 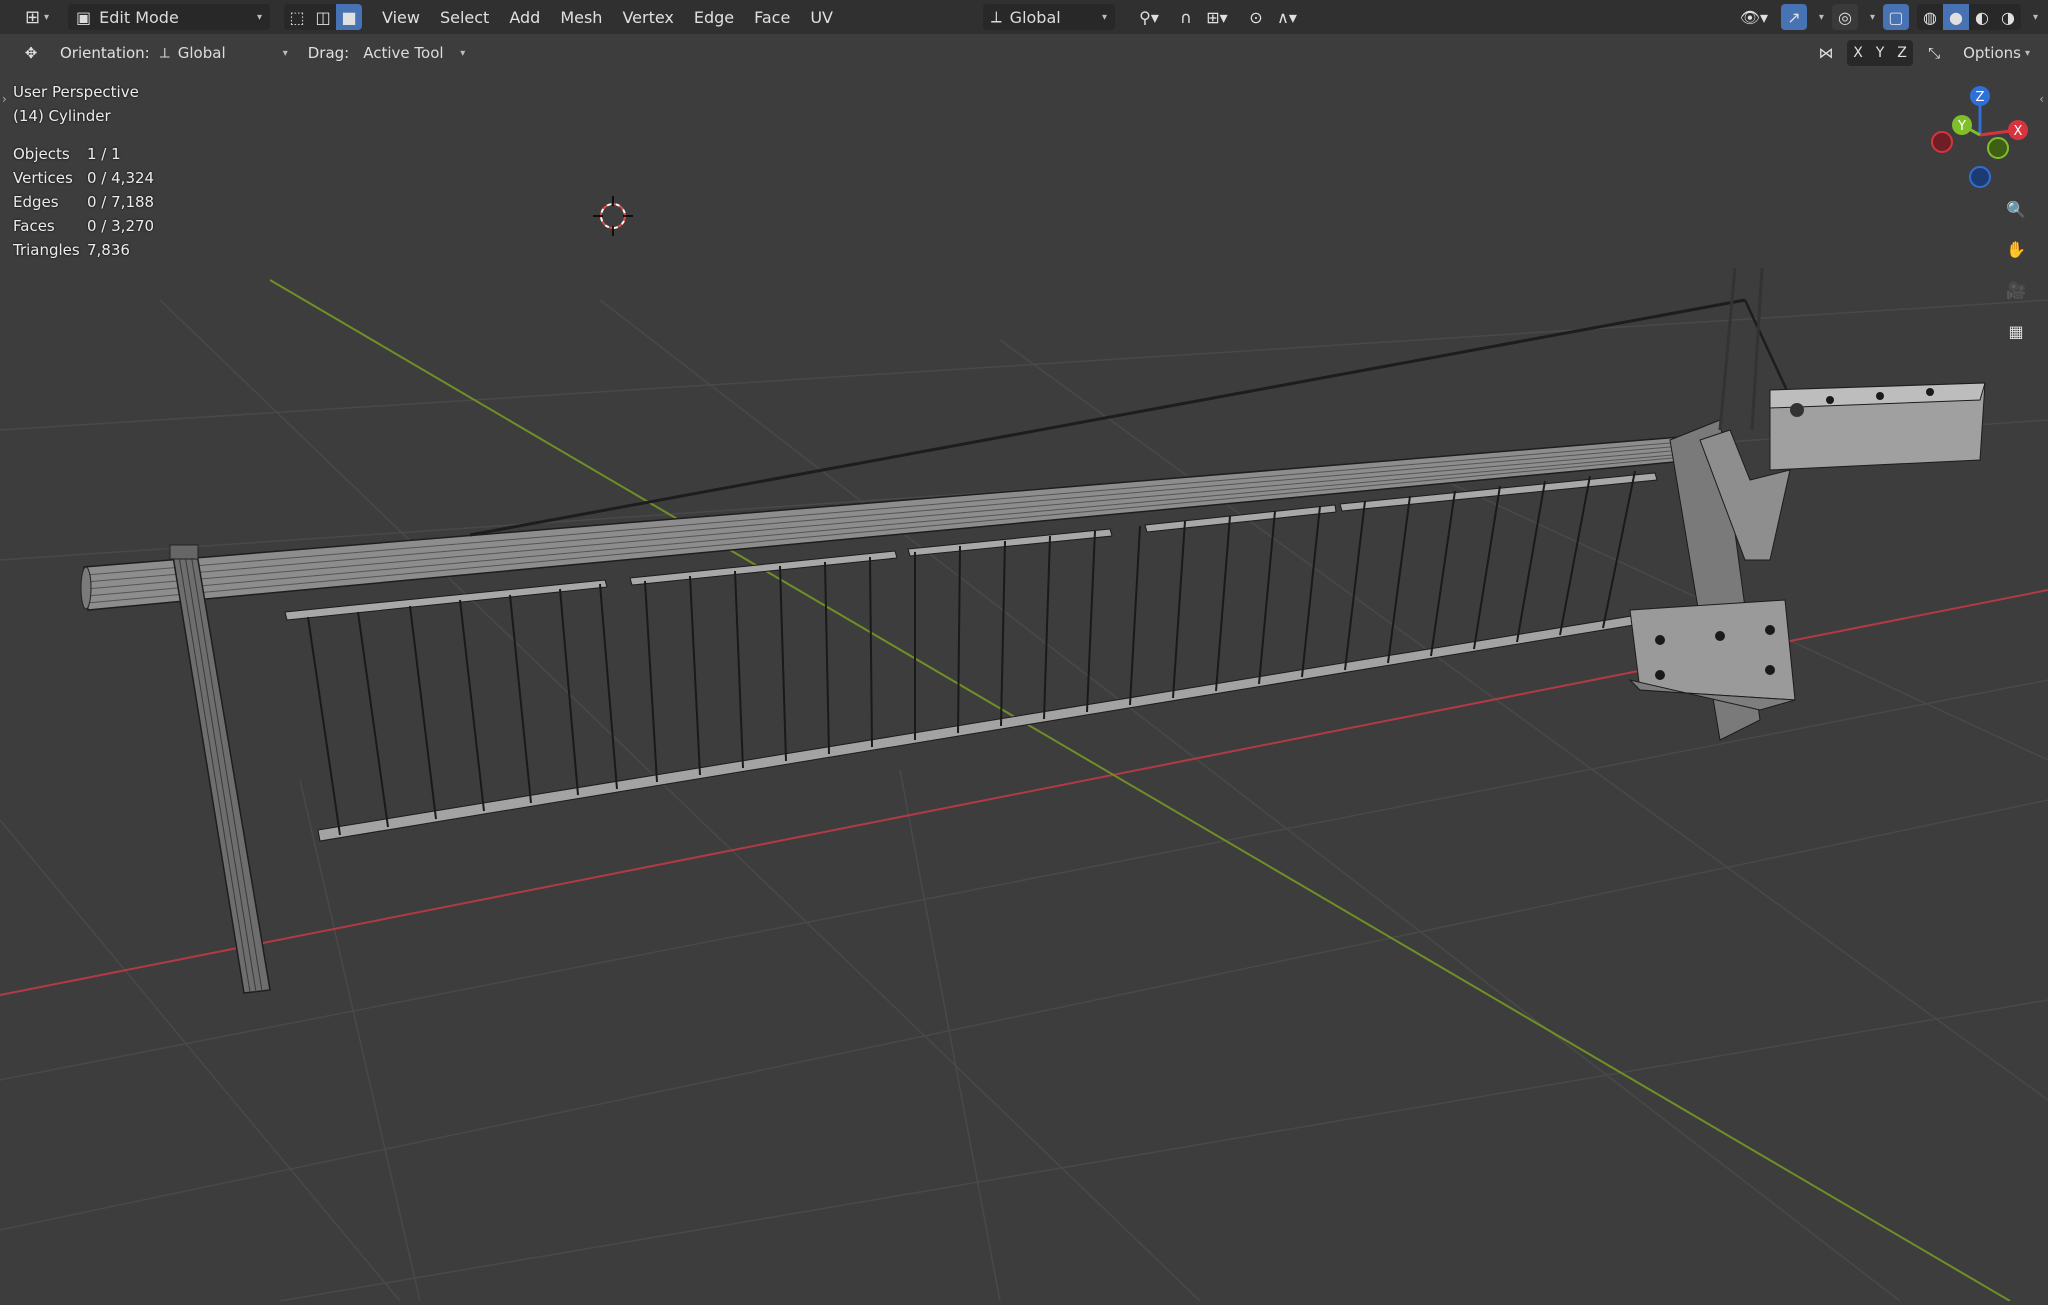 What do you see at coordinates (67, 154) in the screenshot?
I see `stat-row: Objects 1 / 1` at bounding box center [67, 154].